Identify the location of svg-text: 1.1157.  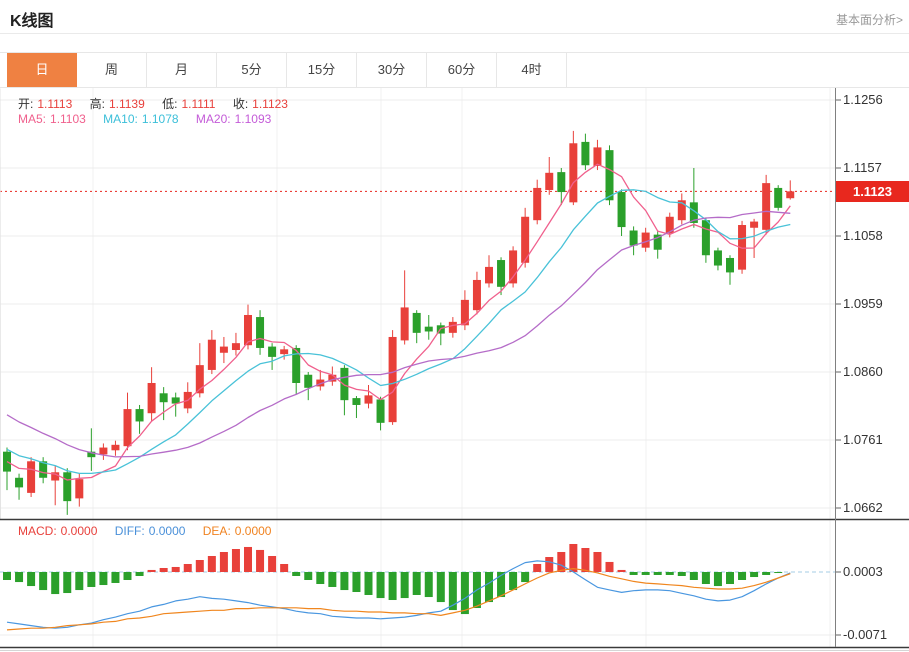
(862, 167).